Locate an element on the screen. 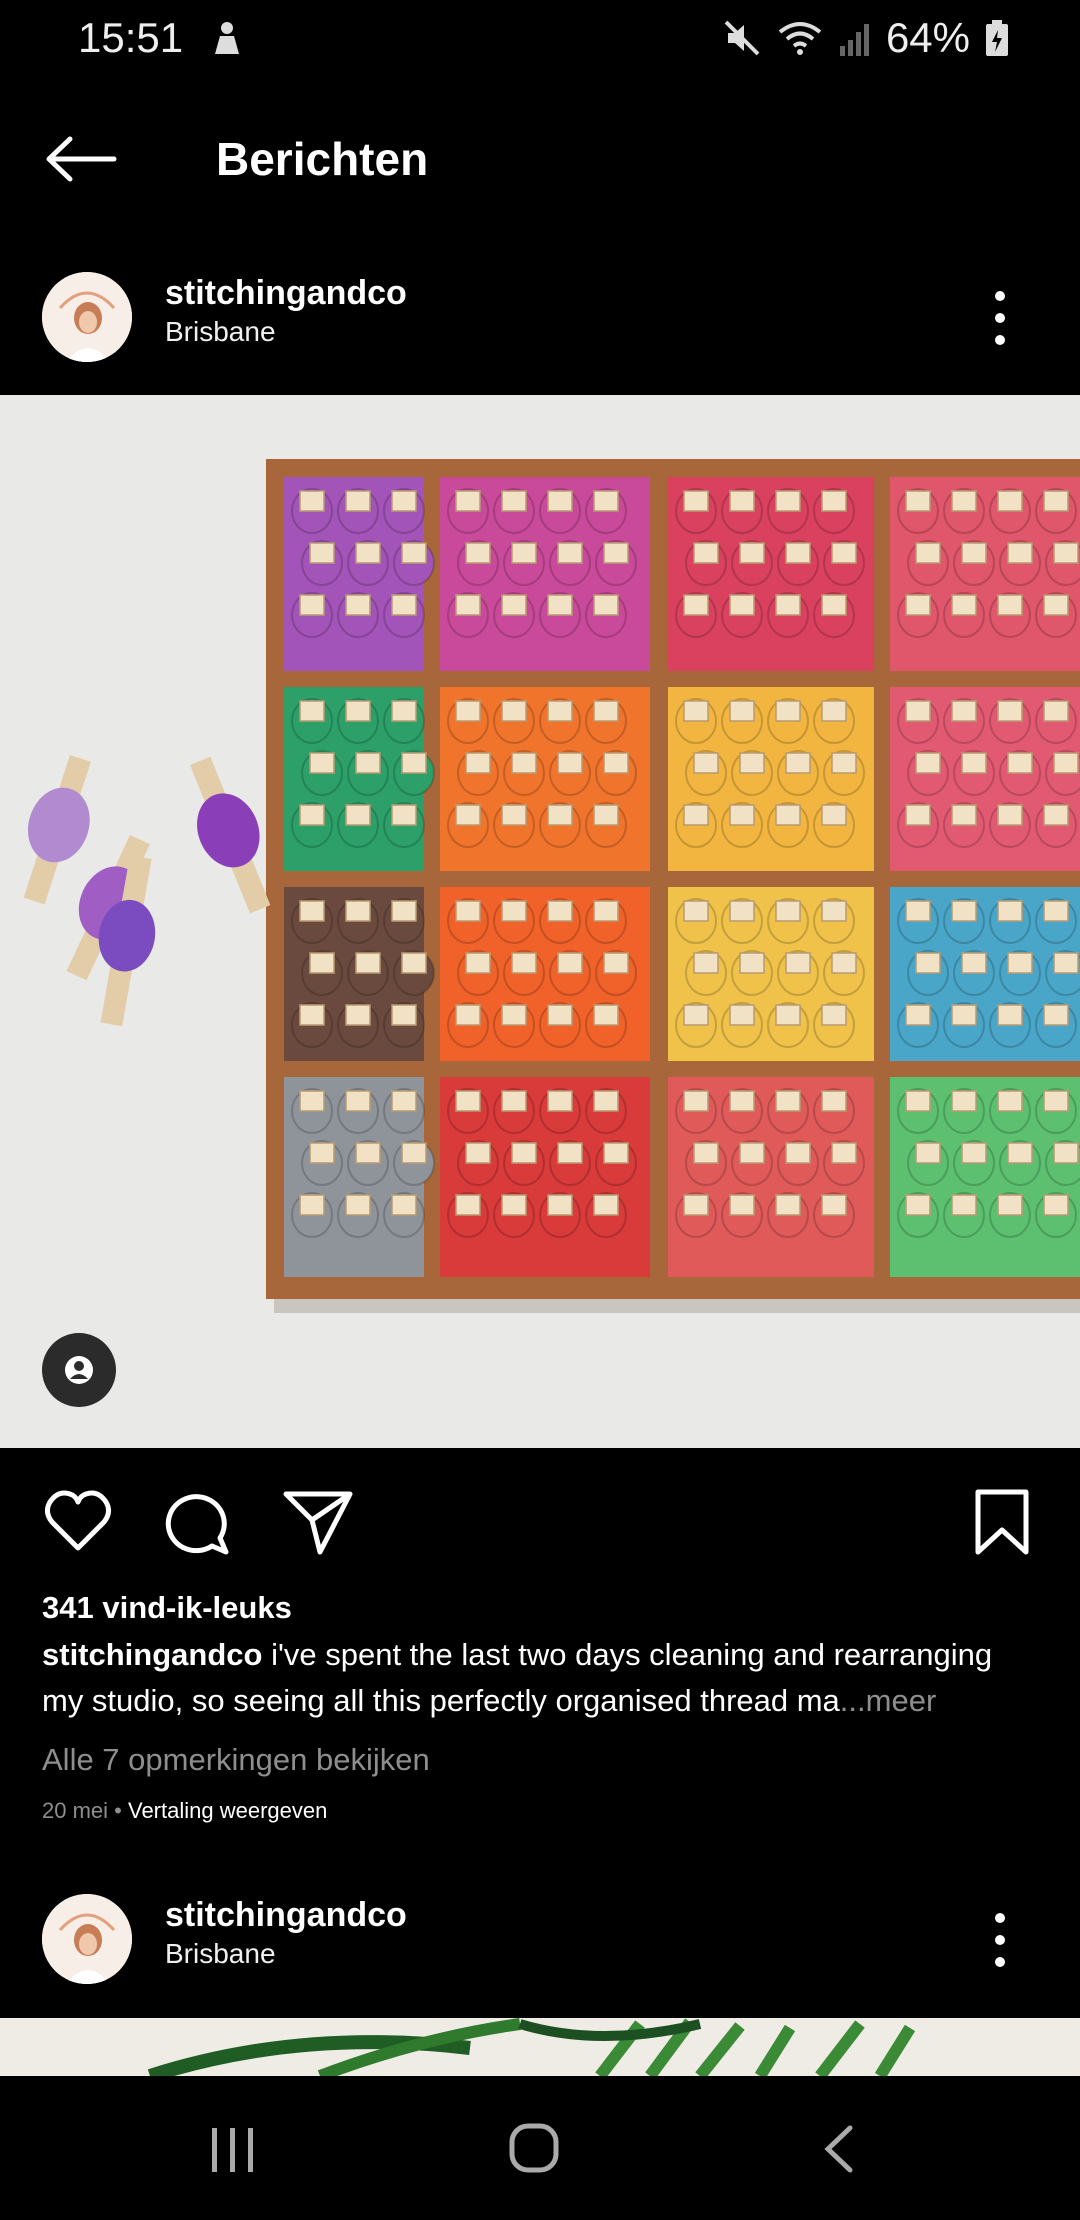 The width and height of the screenshot is (1080, 2220). nav-back-icon is located at coordinates (838, 2149).